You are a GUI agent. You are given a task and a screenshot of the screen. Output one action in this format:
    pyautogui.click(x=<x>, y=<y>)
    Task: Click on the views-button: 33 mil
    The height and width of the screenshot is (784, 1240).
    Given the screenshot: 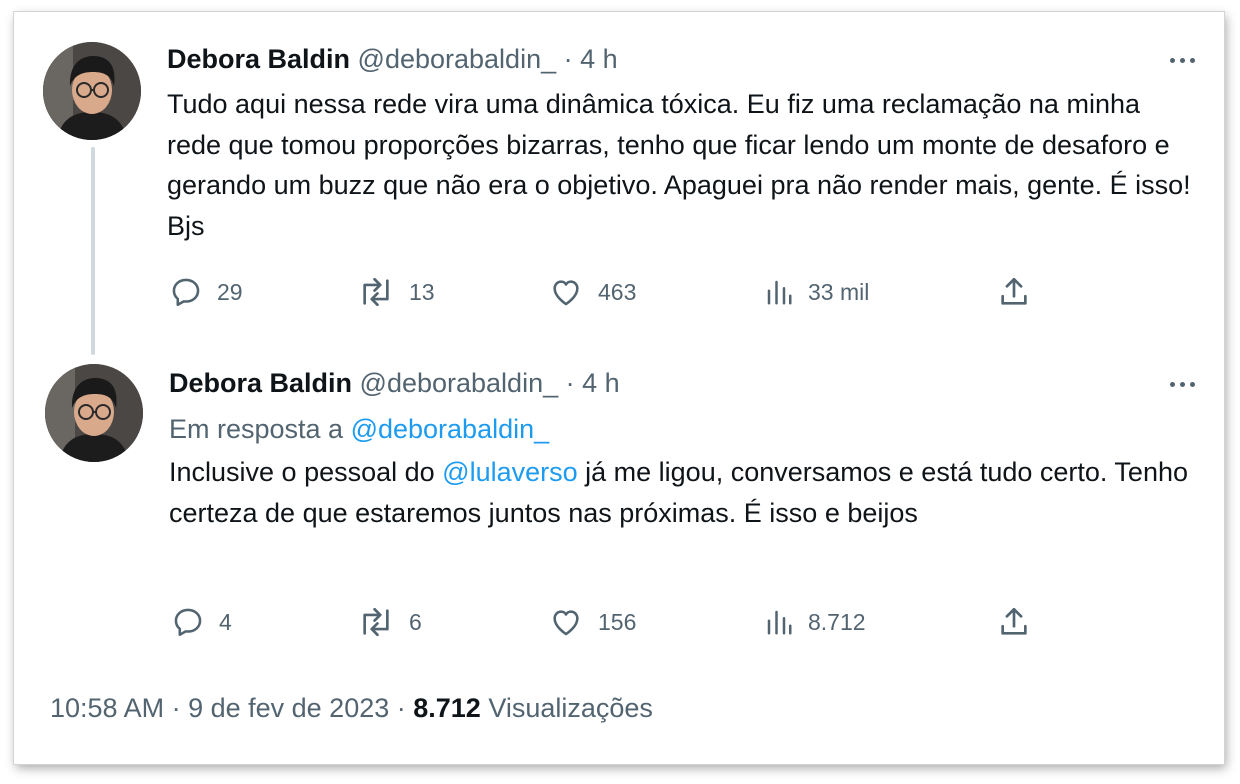 What is the action you would take?
    pyautogui.click(x=816, y=292)
    